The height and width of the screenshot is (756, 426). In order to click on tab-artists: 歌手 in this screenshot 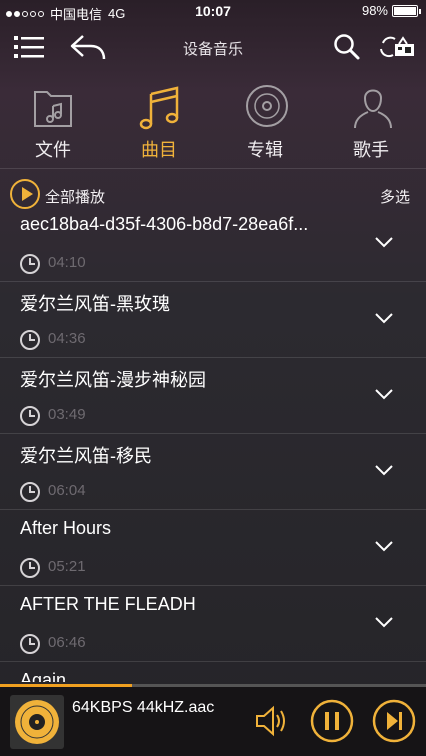, I will do `click(371, 122)`.